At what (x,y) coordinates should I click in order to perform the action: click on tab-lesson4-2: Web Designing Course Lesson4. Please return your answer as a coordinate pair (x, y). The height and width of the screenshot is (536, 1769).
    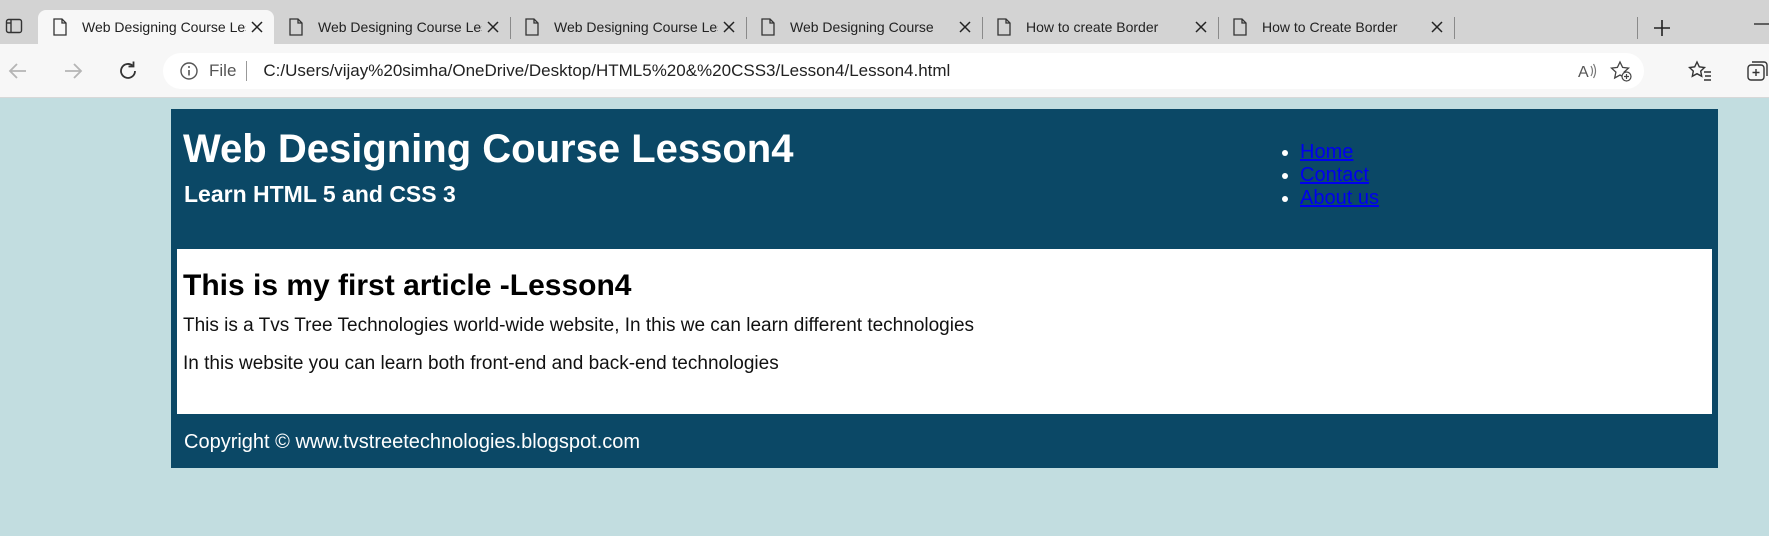
    Looking at the image, I should click on (392, 27).